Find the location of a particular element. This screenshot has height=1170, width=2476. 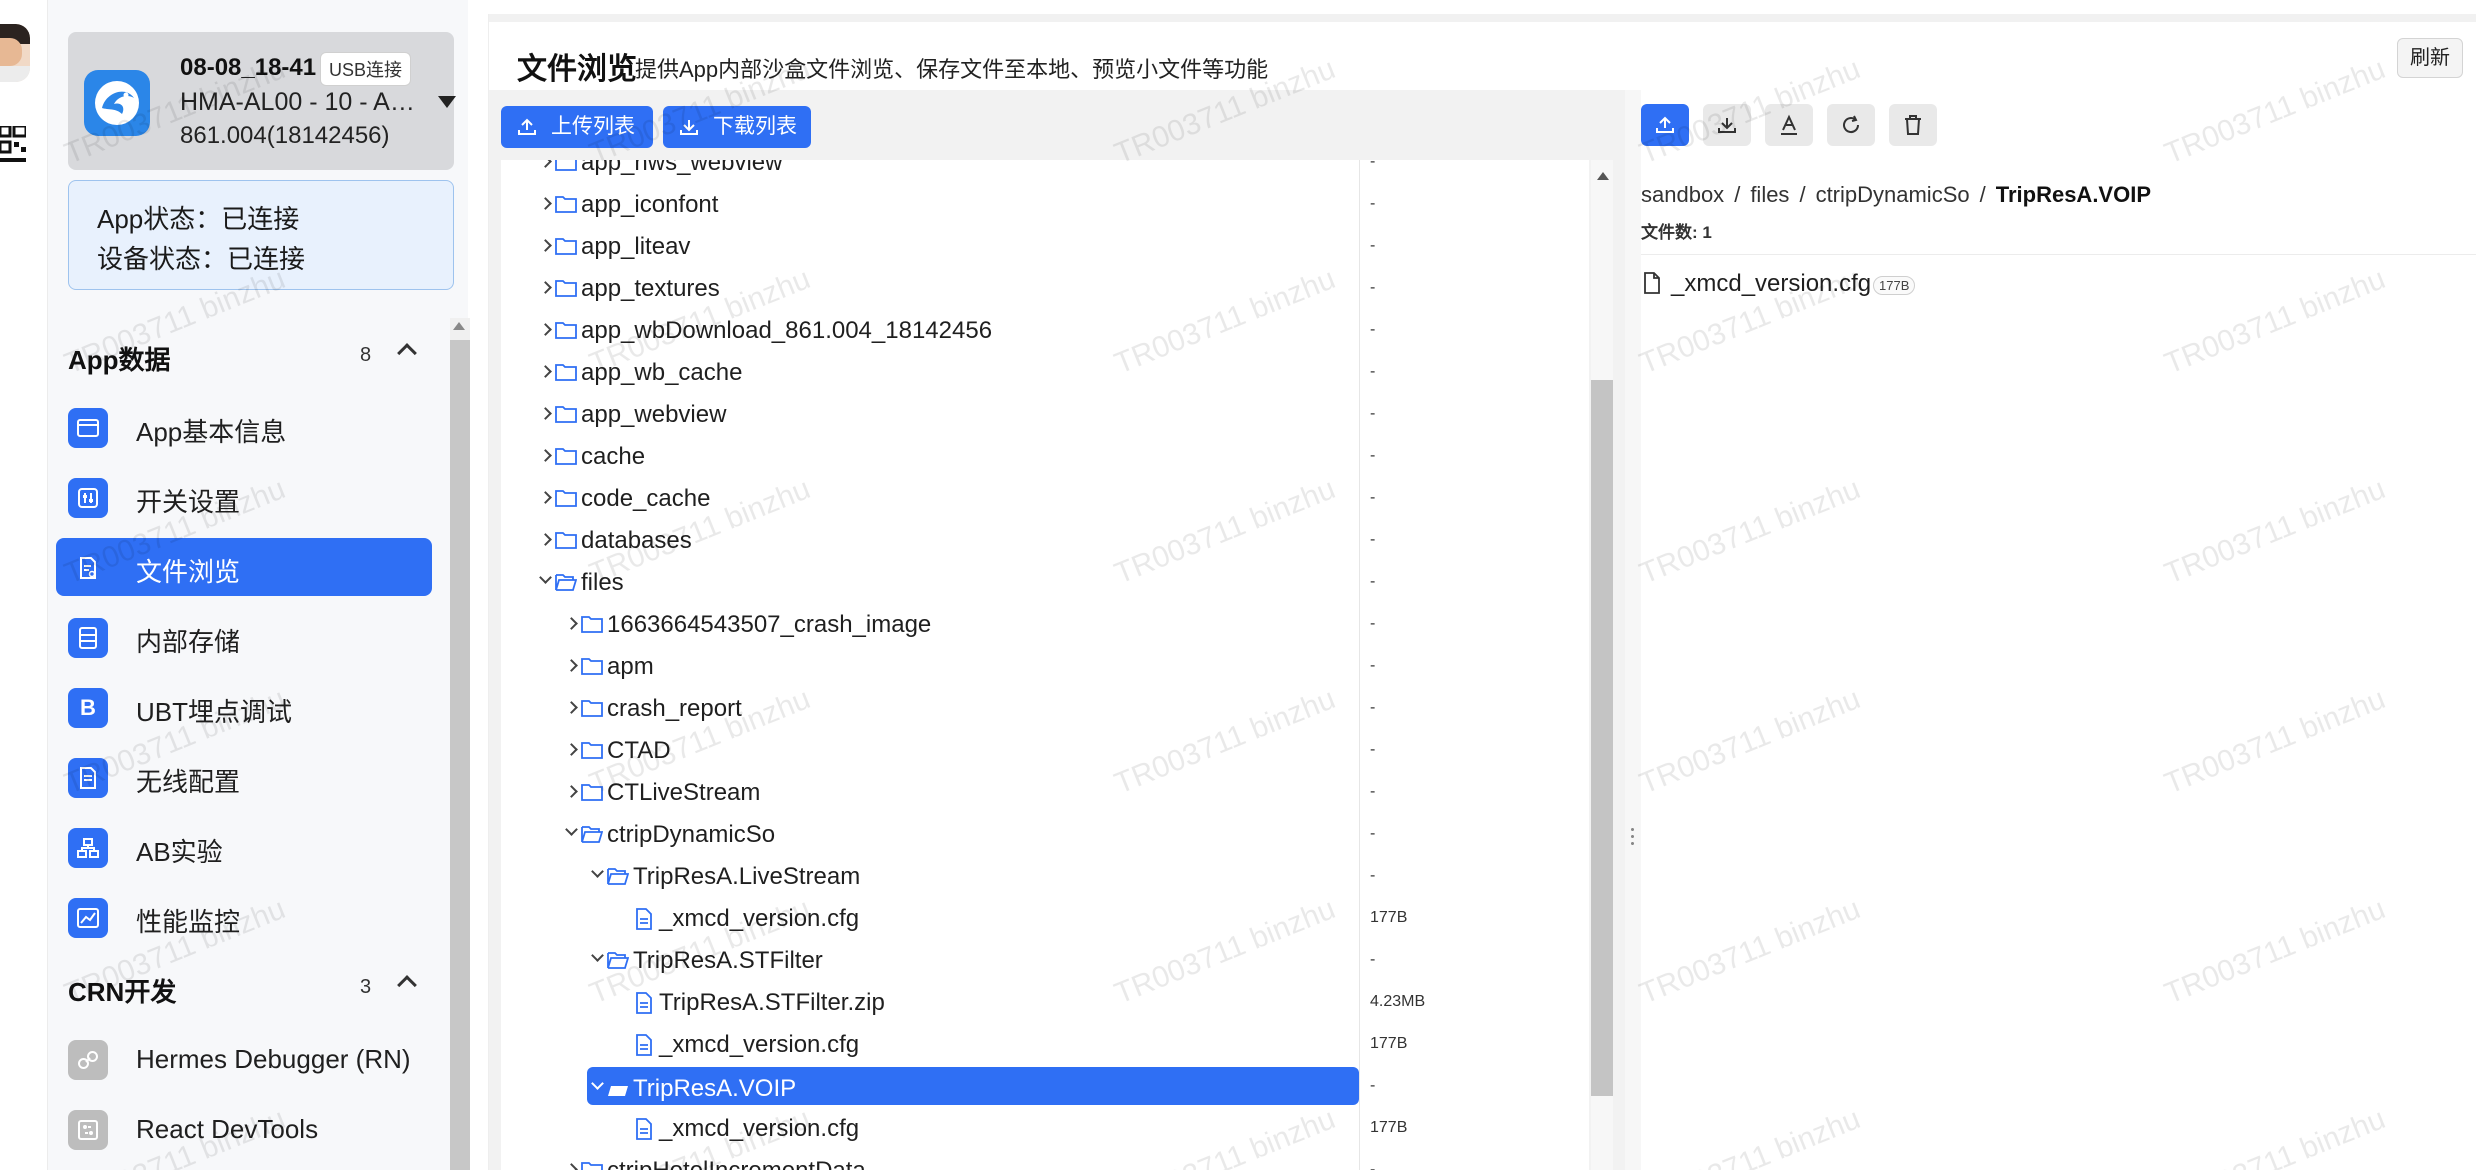

sidebar-item-label: AB实验 is located at coordinates (179, 852).